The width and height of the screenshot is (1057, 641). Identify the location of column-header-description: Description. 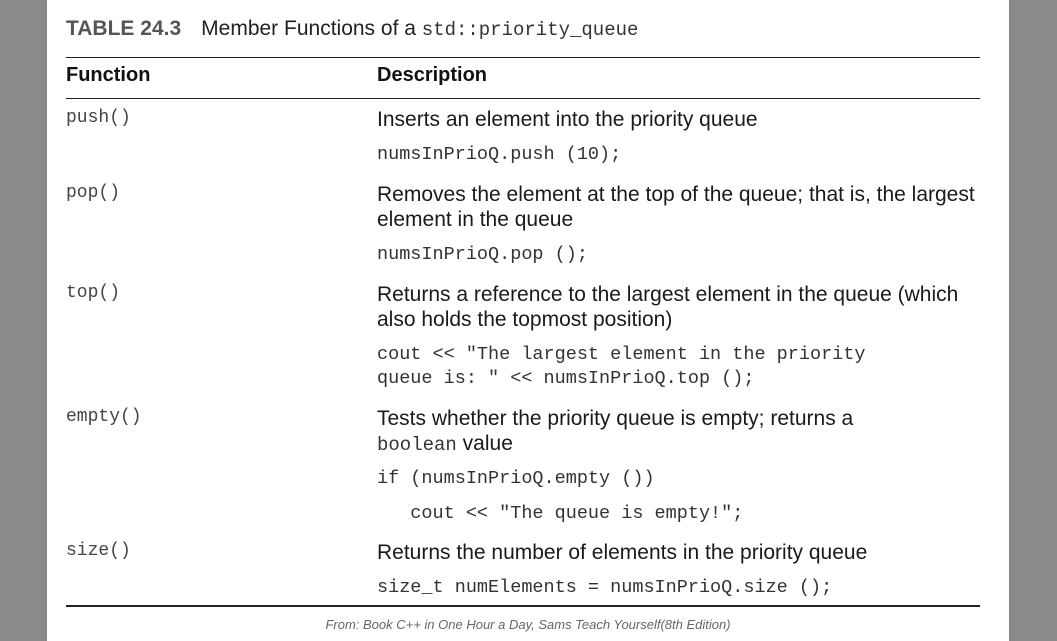
(432, 75).